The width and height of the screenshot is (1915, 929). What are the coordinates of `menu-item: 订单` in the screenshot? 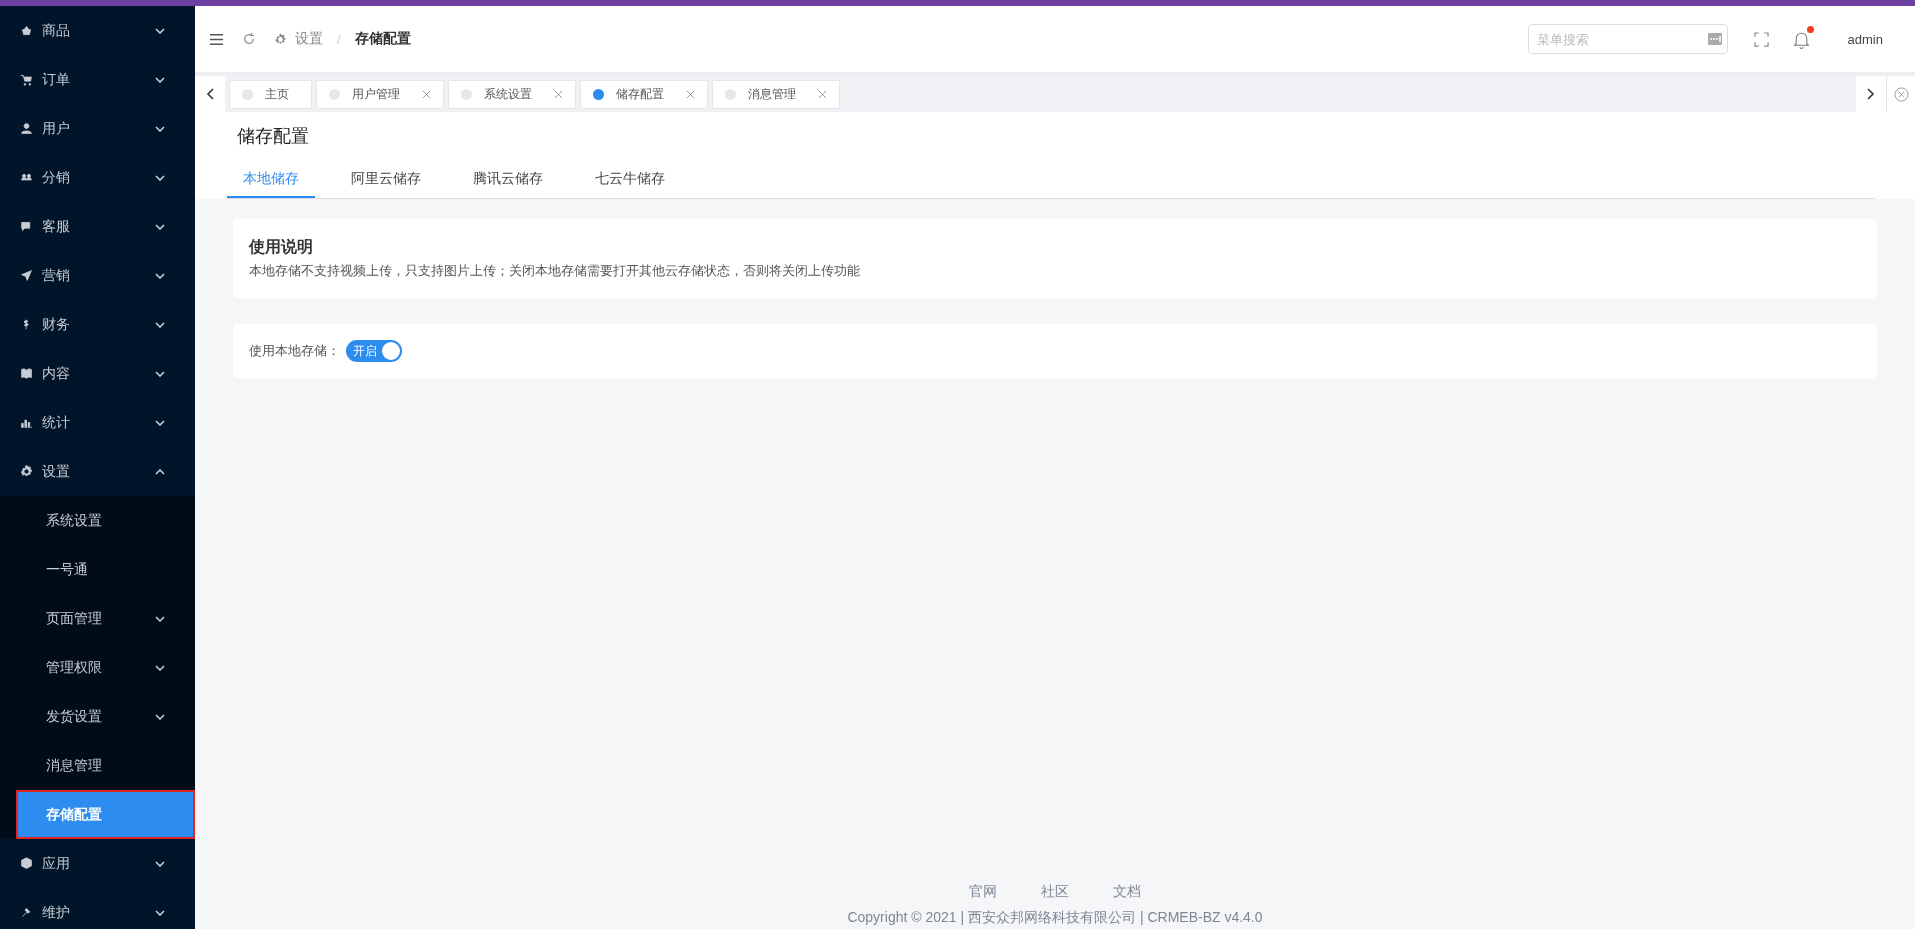 It's located at (97, 79).